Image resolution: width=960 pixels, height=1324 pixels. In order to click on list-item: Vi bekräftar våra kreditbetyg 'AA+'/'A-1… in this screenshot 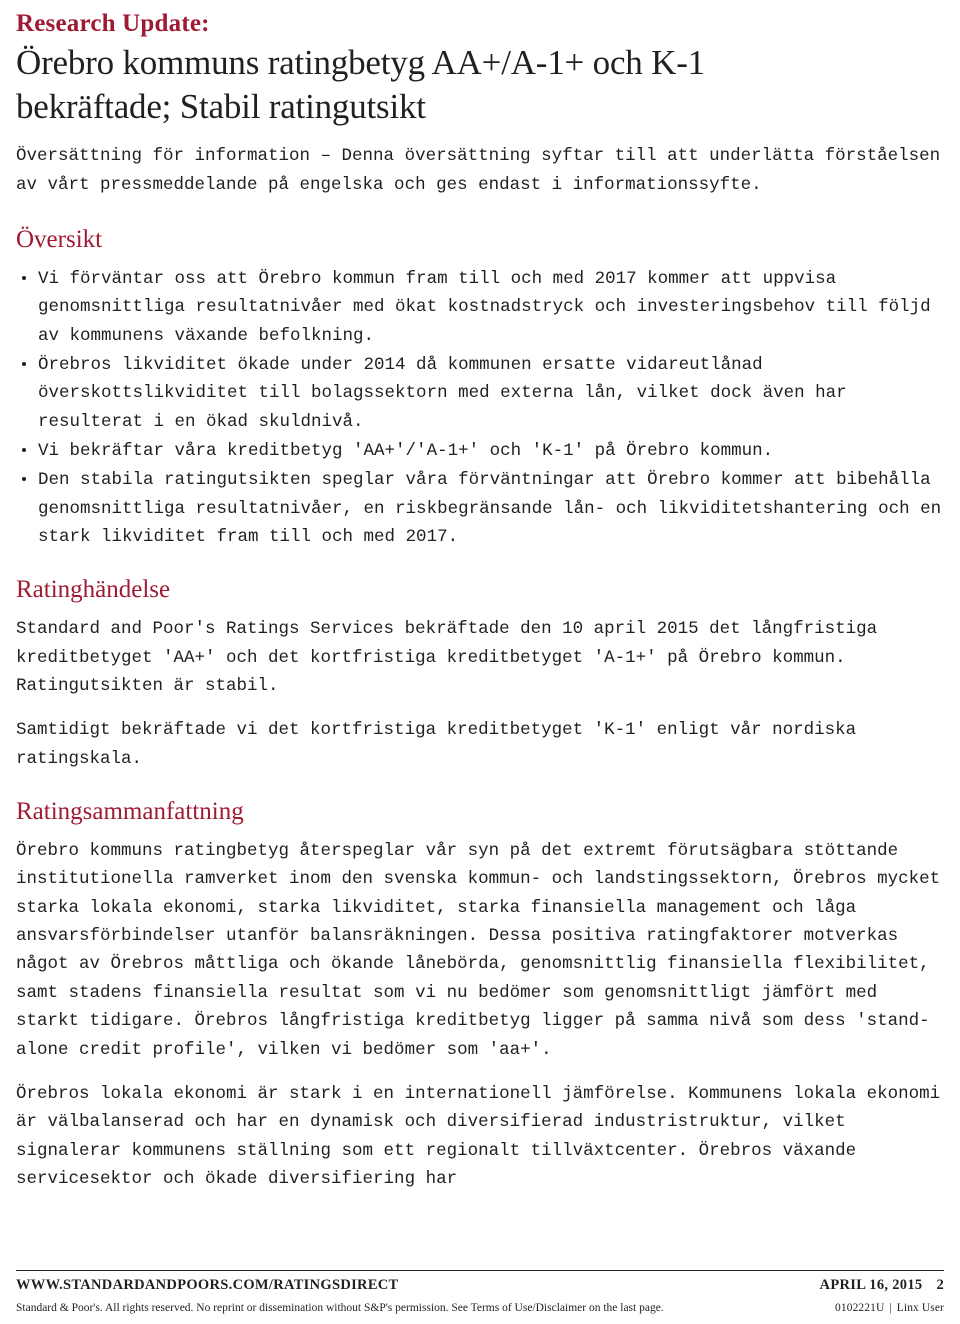, I will do `click(480, 451)`.